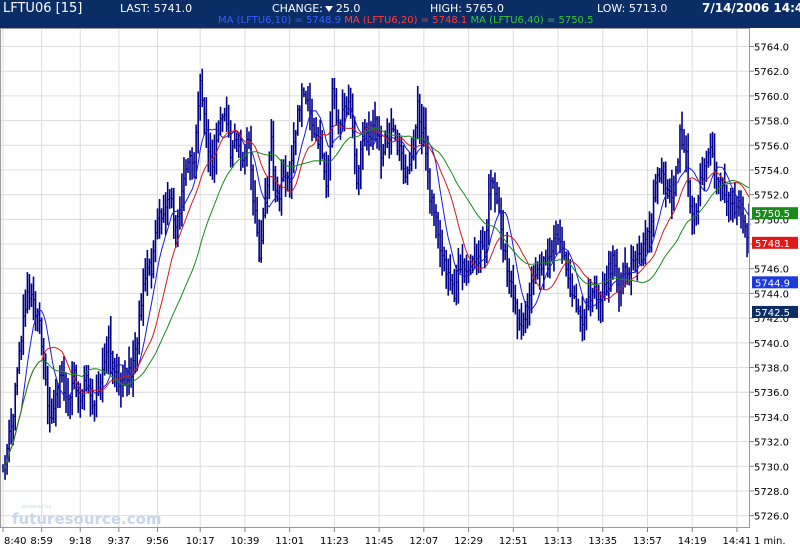  What do you see at coordinates (771, 270) in the screenshot?
I see `y-tick-label: 5746.0` at bounding box center [771, 270].